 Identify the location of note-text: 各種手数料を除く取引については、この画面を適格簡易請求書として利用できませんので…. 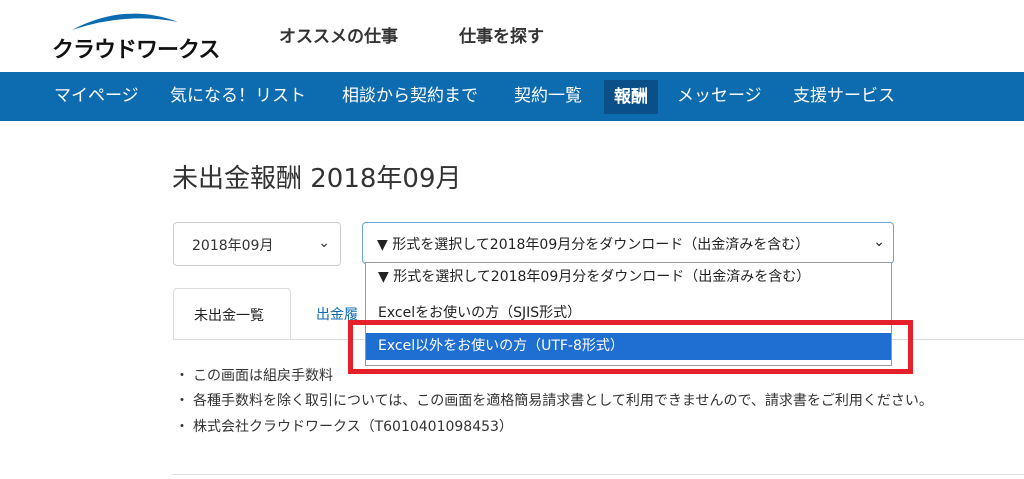
(563, 401).